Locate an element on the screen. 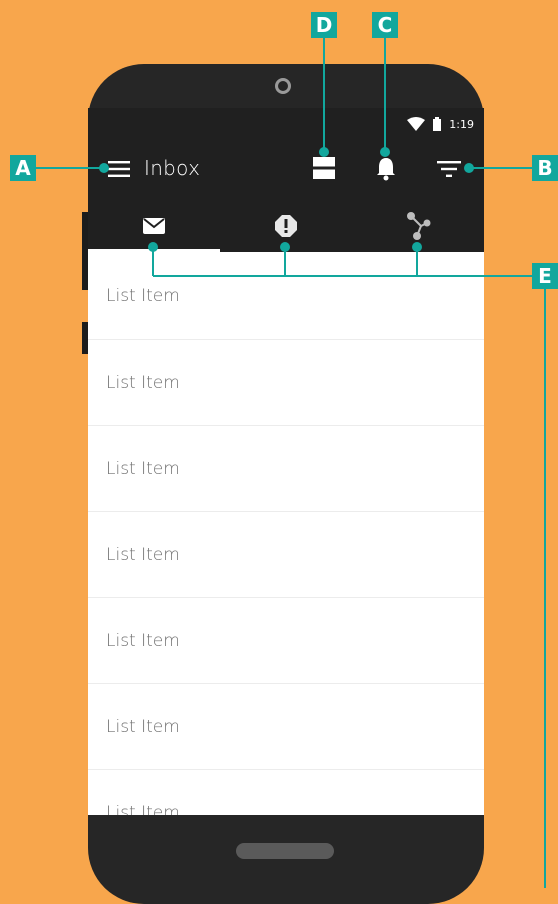 The height and width of the screenshot is (904, 558). mail-icon is located at coordinates (154, 226).